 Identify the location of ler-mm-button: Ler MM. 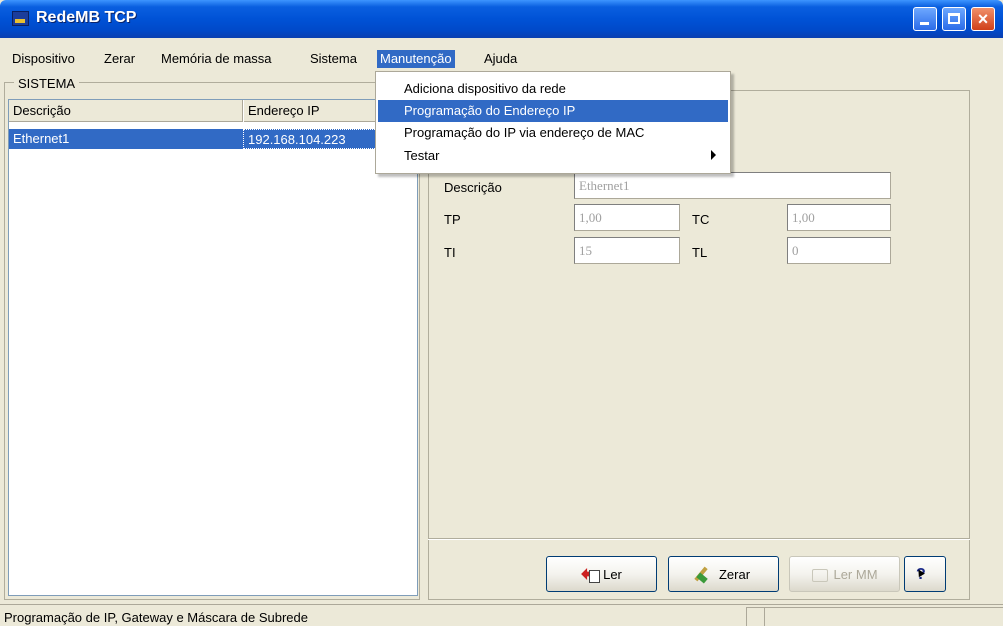
(844, 574).